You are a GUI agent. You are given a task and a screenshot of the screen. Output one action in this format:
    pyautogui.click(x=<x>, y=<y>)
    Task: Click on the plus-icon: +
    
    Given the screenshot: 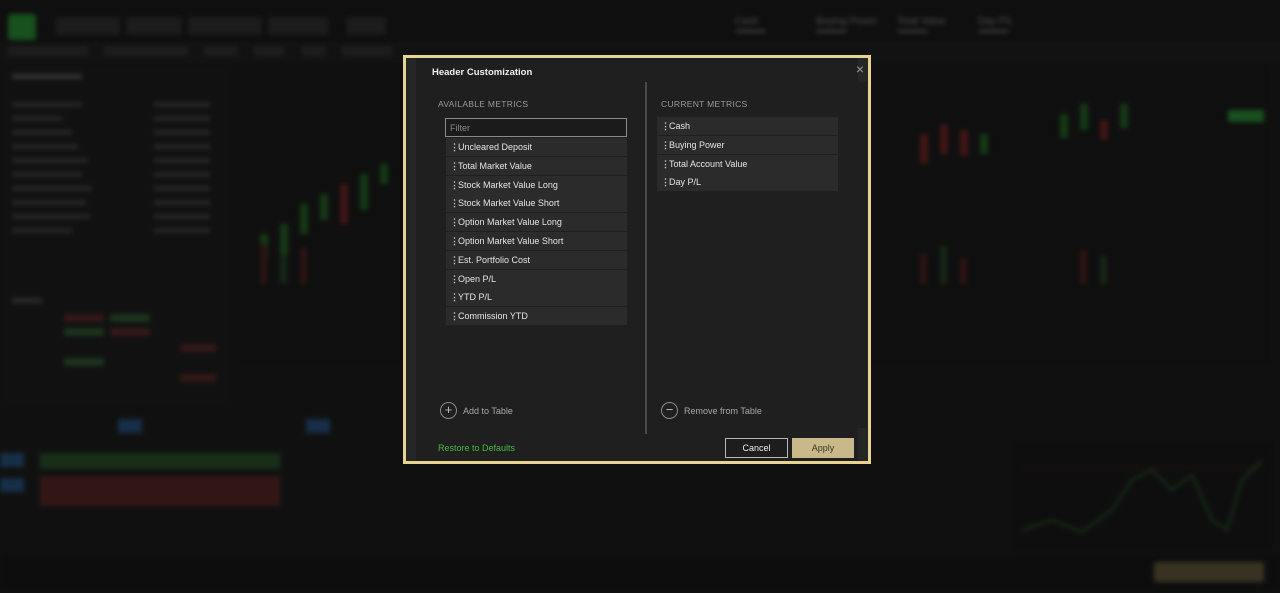 What is the action you would take?
    pyautogui.click(x=448, y=410)
    